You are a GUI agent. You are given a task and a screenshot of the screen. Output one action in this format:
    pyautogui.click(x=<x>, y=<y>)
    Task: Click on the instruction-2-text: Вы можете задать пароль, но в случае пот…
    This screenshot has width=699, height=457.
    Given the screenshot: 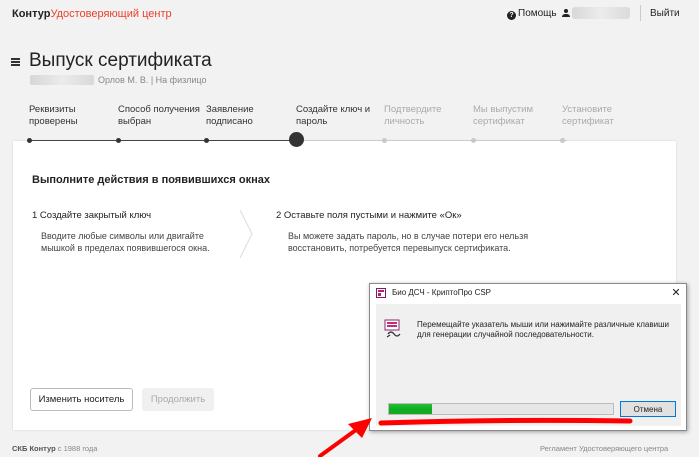 What is the action you would take?
    pyautogui.click(x=408, y=242)
    